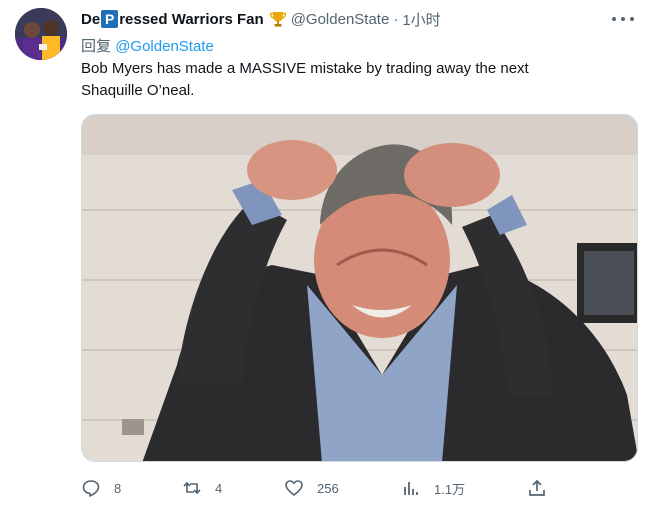 The width and height of the screenshot is (654, 507). What do you see at coordinates (219, 488) in the screenshot?
I see `retweet-count: 4` at bounding box center [219, 488].